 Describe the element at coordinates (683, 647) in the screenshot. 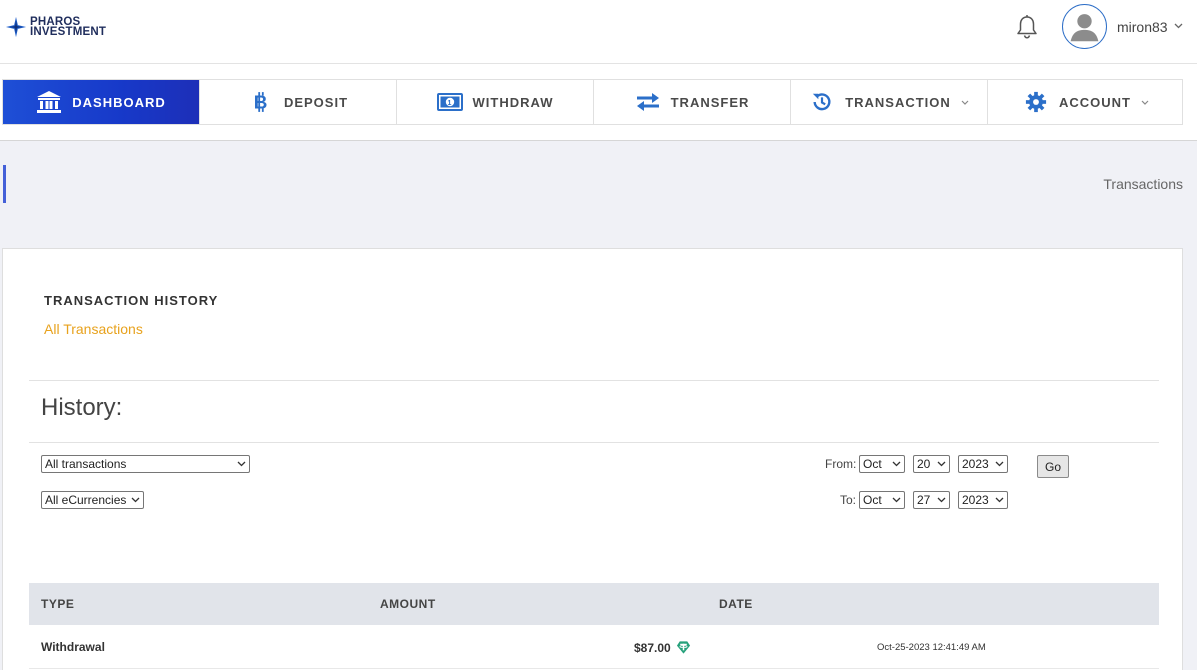

I see `tether-icon` at that location.